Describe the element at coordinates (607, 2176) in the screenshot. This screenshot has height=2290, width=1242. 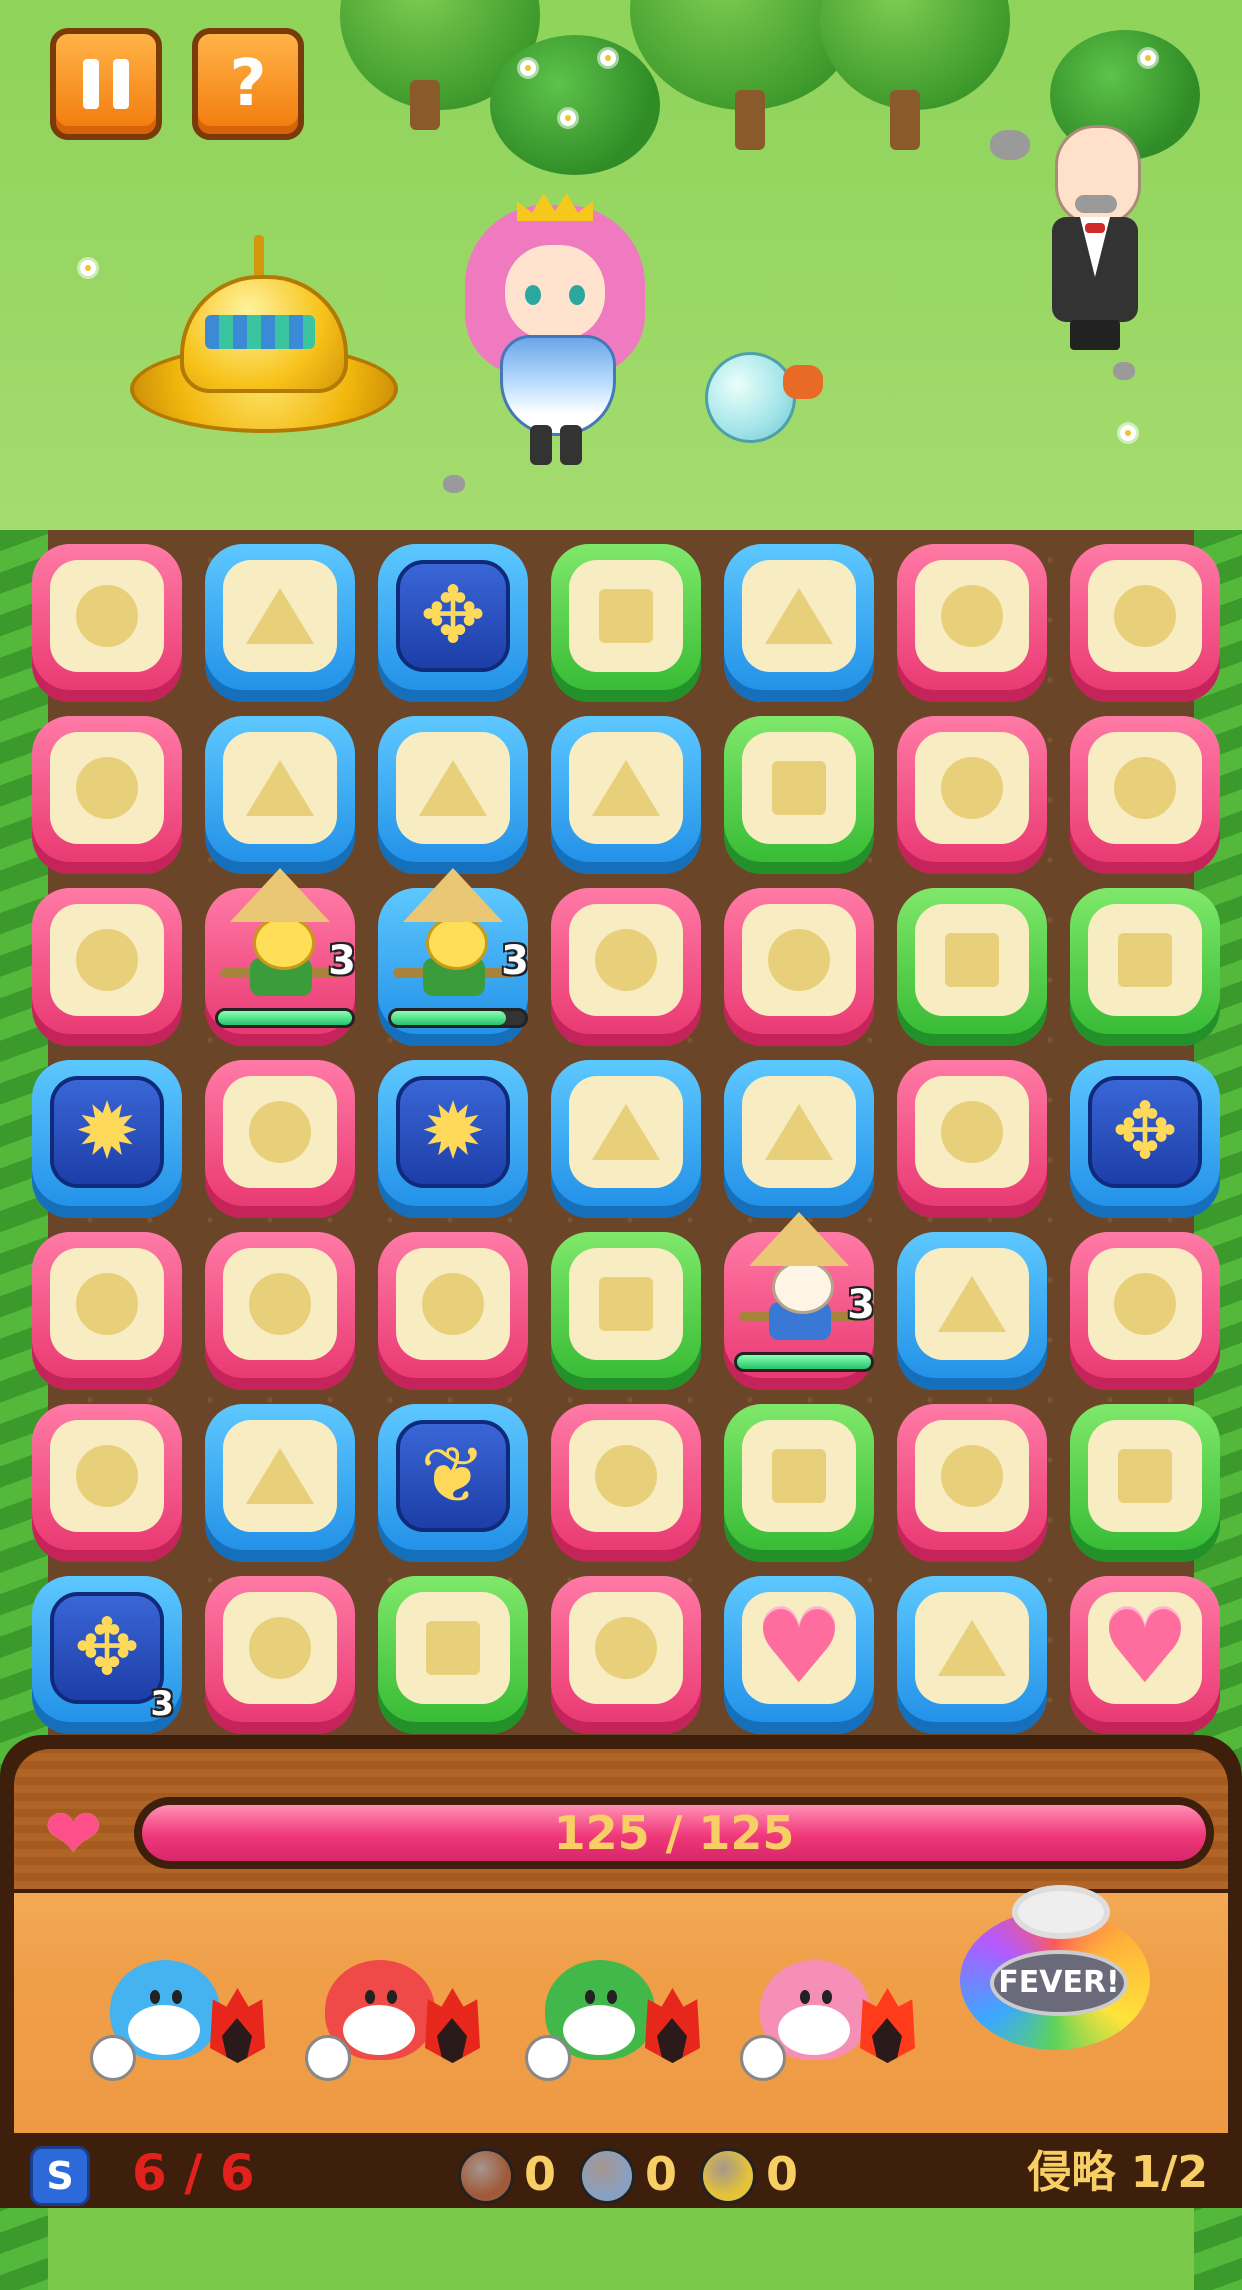
I see `silver-orb-icon` at that location.